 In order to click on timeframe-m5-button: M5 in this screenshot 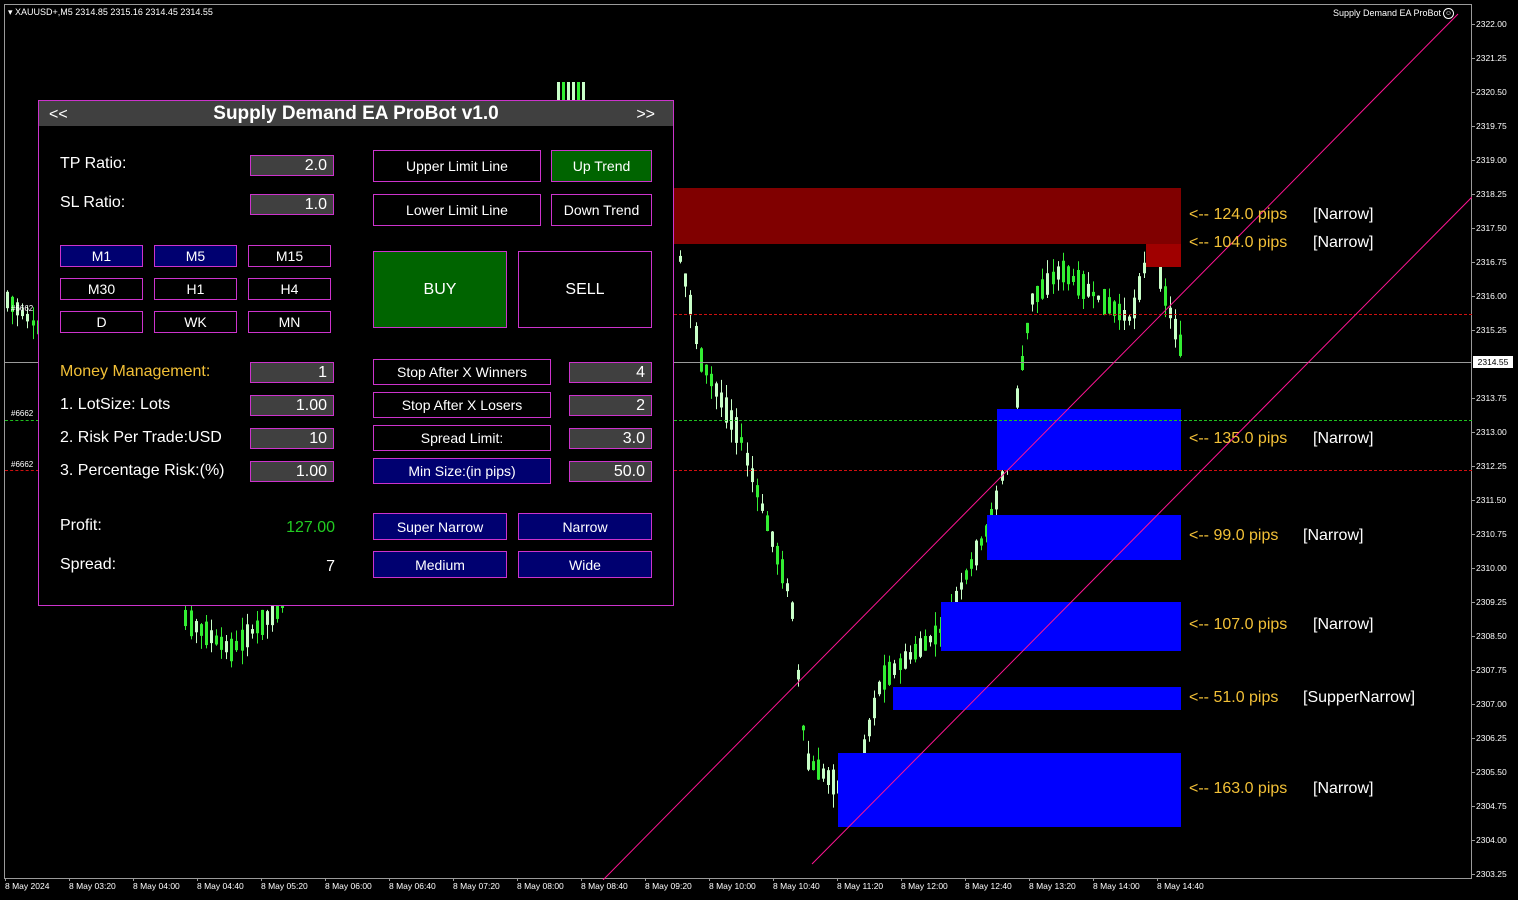, I will do `click(195, 256)`.